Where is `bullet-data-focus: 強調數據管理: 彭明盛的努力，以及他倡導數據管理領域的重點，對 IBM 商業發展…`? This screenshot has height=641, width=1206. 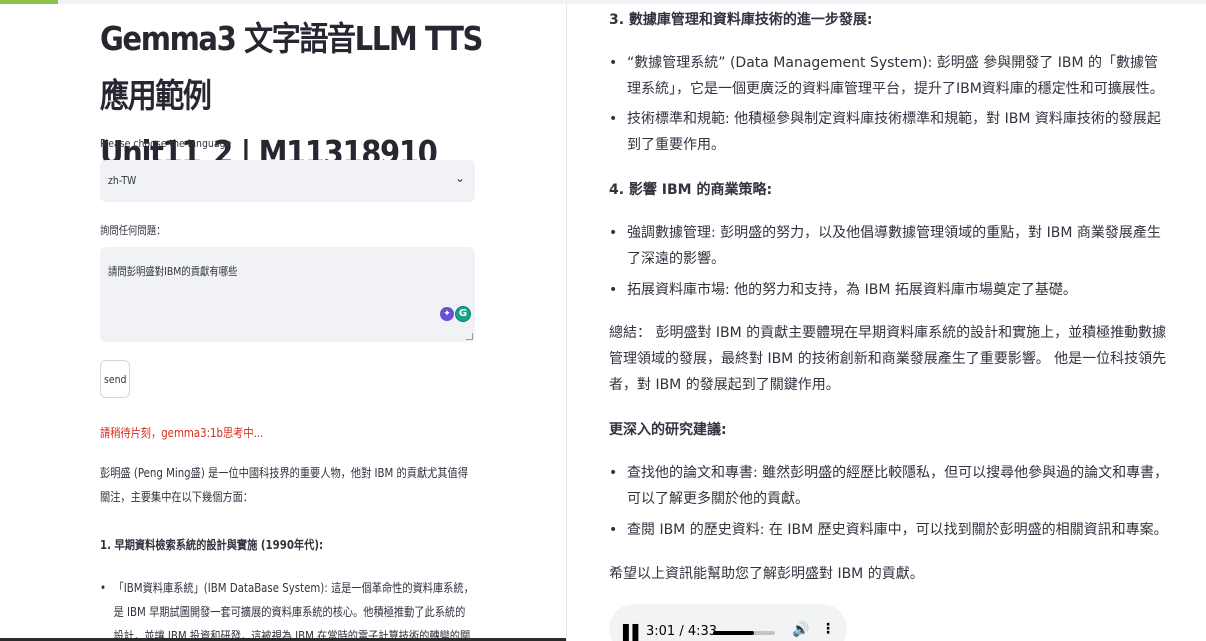 bullet-data-focus: 強調數據管理: 彭明盛的努力，以及他倡導數據管理領域的重點，對 IBM 商業發展… is located at coordinates (894, 246).